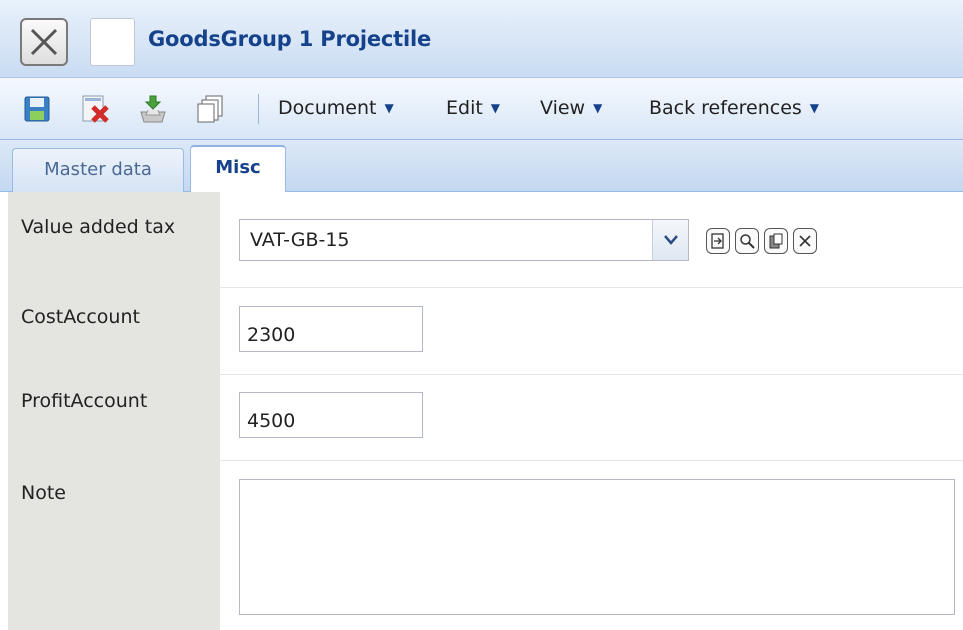 Image resolution: width=963 pixels, height=630 pixels. Describe the element at coordinates (300, 240) in the screenshot. I see `vat-value: VAT-GB-15` at that location.